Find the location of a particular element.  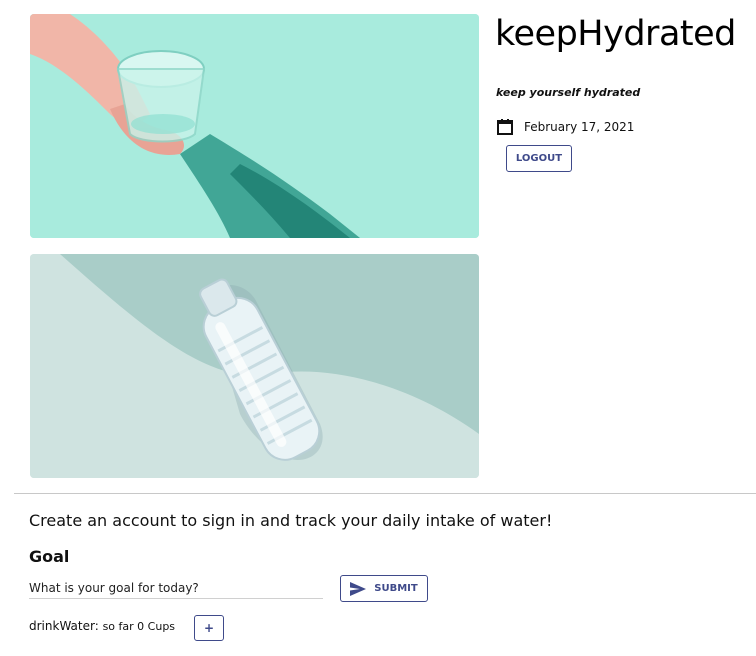

submit-label: SUBMIT is located at coordinates (396, 588).